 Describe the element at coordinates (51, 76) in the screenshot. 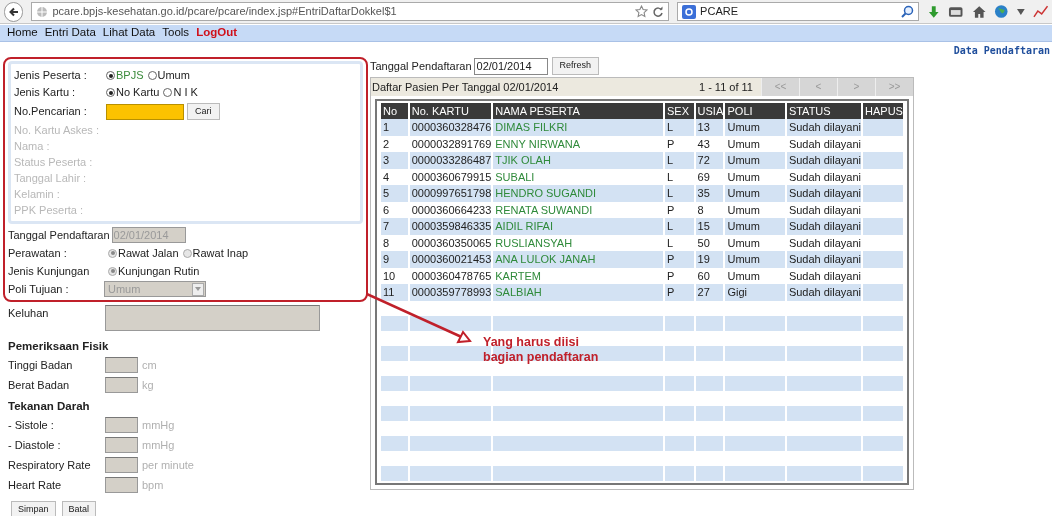

I see `field-label: Jenis Peserta :` at that location.